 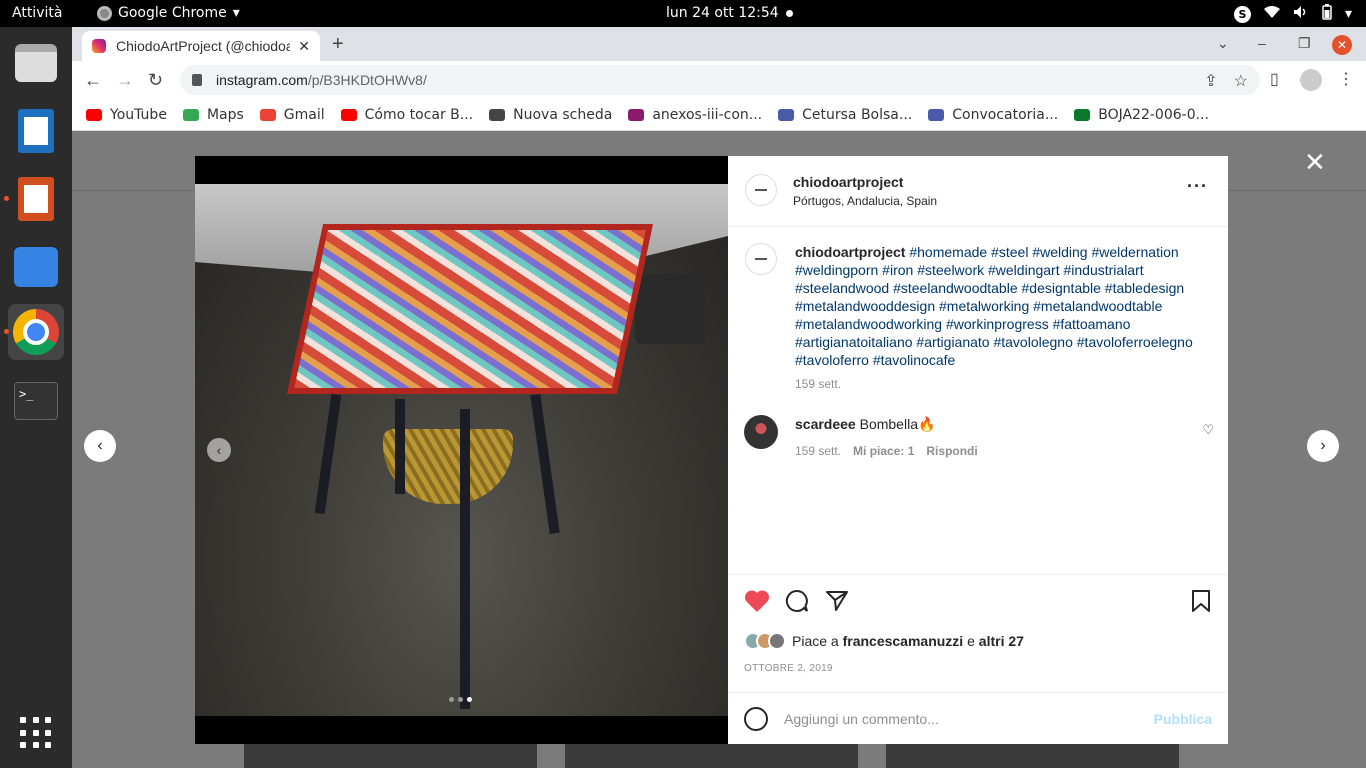 What do you see at coordinates (1272, 14) in the screenshot?
I see `wifi-icon` at bounding box center [1272, 14].